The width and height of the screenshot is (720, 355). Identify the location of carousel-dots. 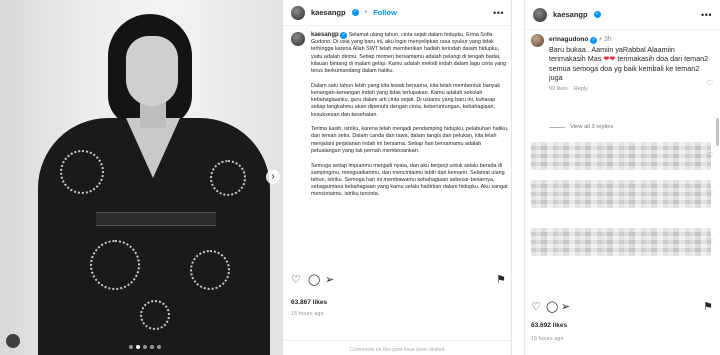
(145, 347).